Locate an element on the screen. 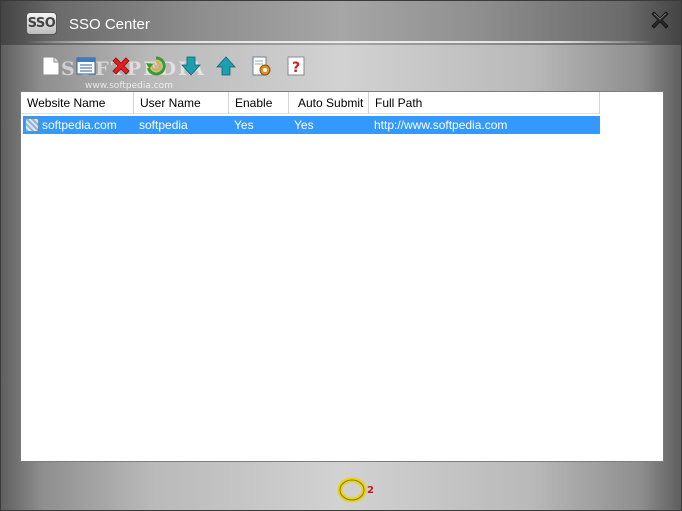 The image size is (682, 511). title-bar: SSO SSO Center is located at coordinates (341, 23).